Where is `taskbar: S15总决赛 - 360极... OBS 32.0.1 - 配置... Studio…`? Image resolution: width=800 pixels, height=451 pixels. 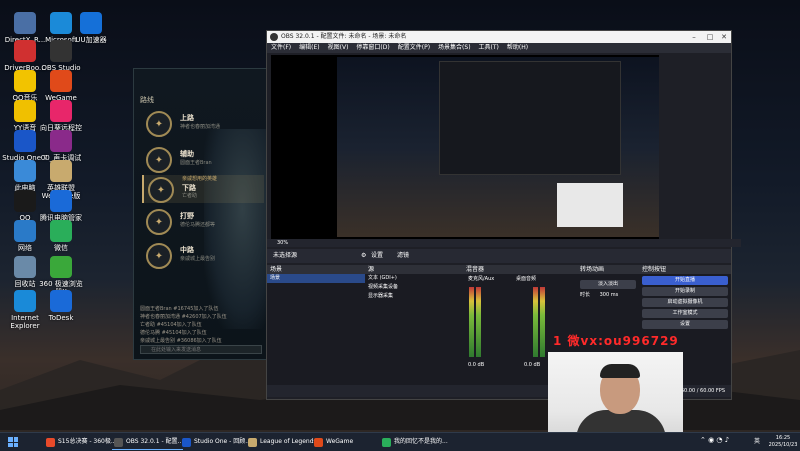
taskbar: S15总决赛 - 360极... OBS 32.0.1 - 配置... Studio… is located at coordinates (400, 441).